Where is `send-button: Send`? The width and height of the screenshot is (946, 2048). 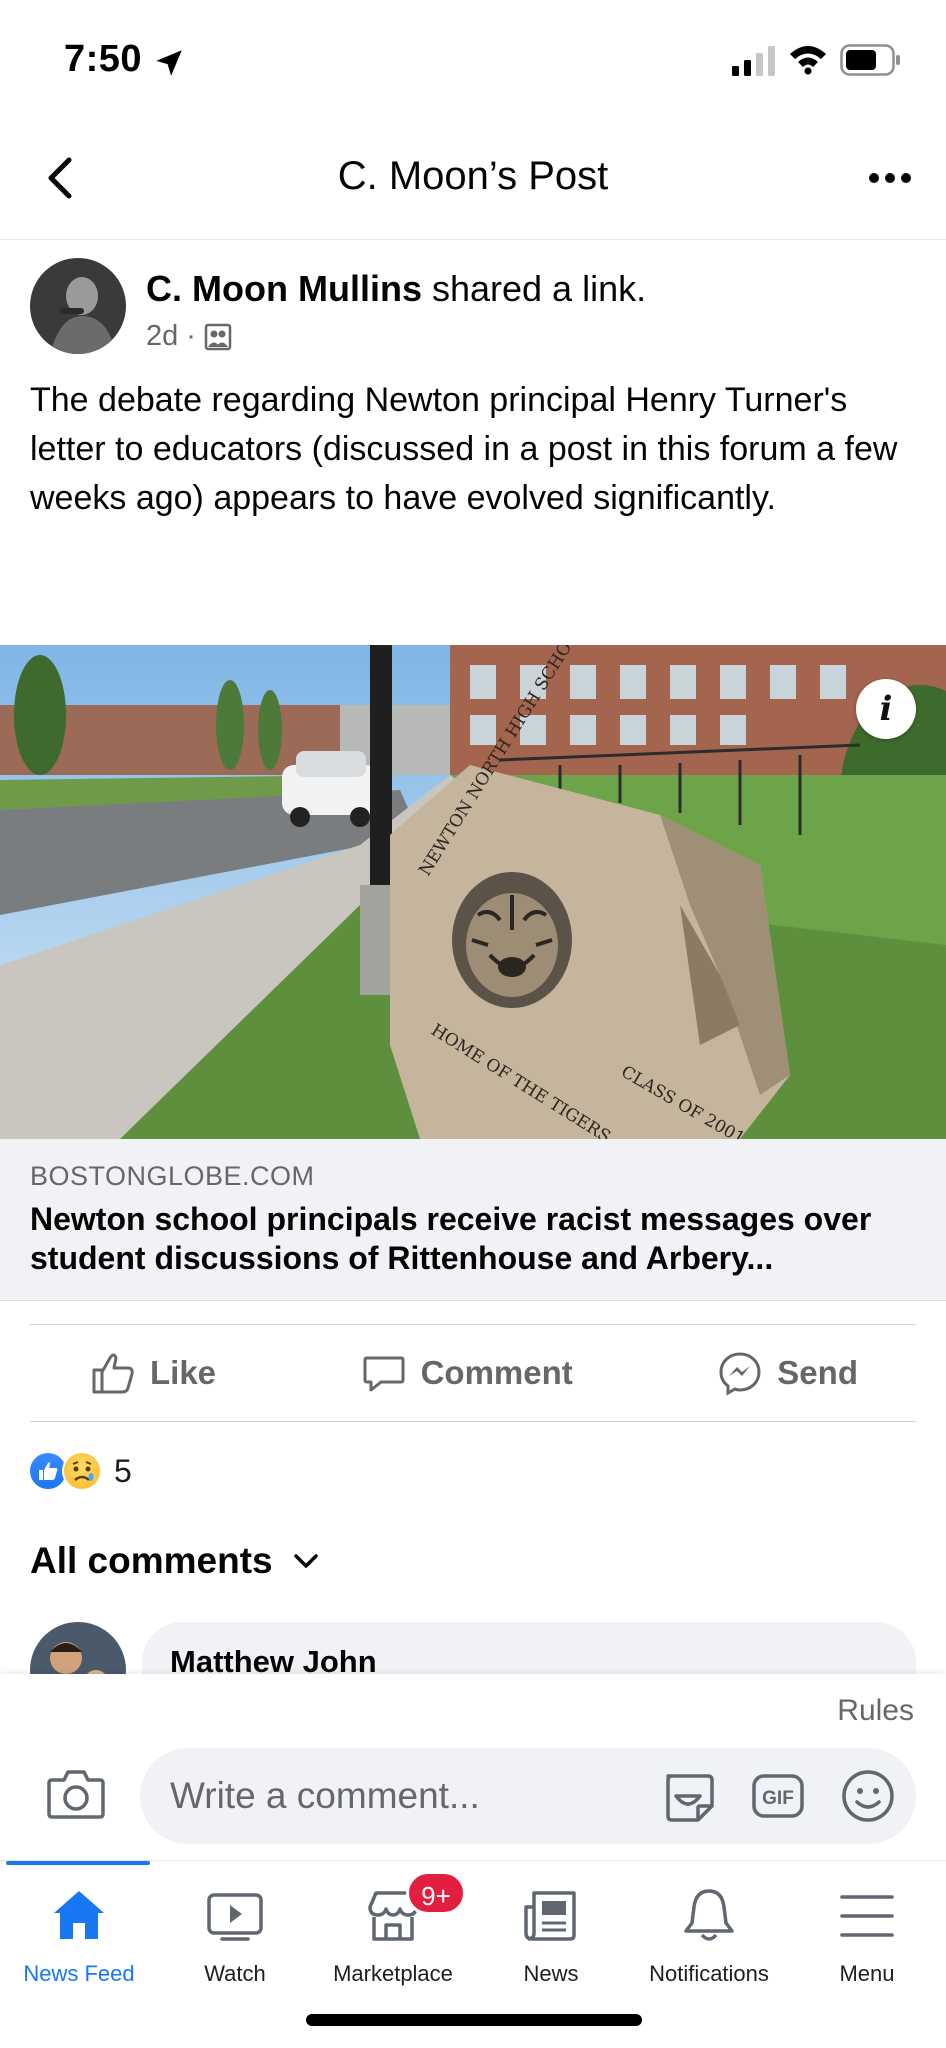 send-button: Send is located at coordinates (787, 1373).